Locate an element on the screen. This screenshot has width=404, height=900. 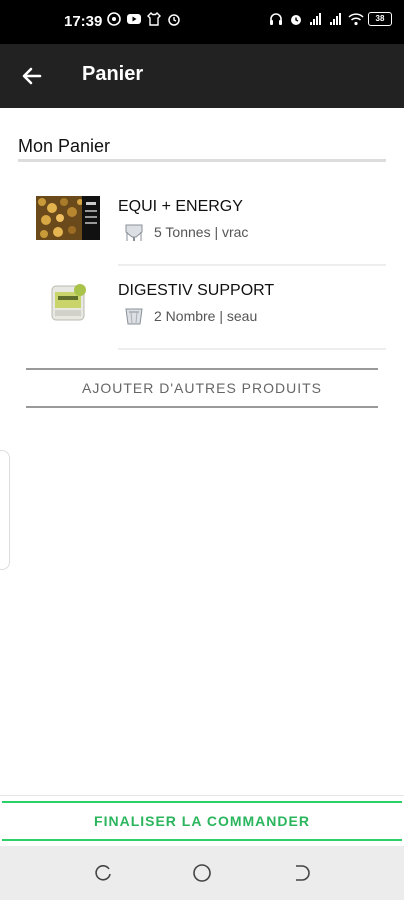
home-icon is located at coordinates (202, 873).